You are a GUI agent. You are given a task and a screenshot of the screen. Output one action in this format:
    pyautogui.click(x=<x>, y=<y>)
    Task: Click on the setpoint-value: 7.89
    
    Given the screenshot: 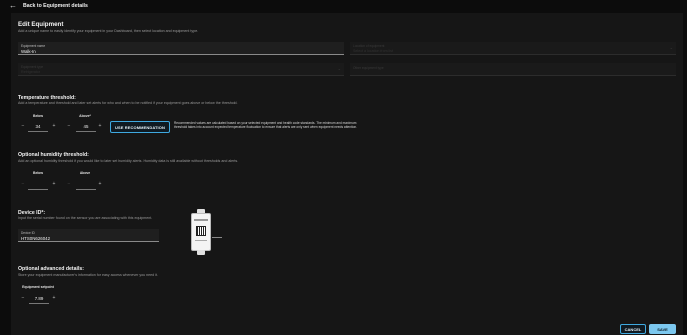 What is the action you would take?
    pyautogui.click(x=39, y=298)
    